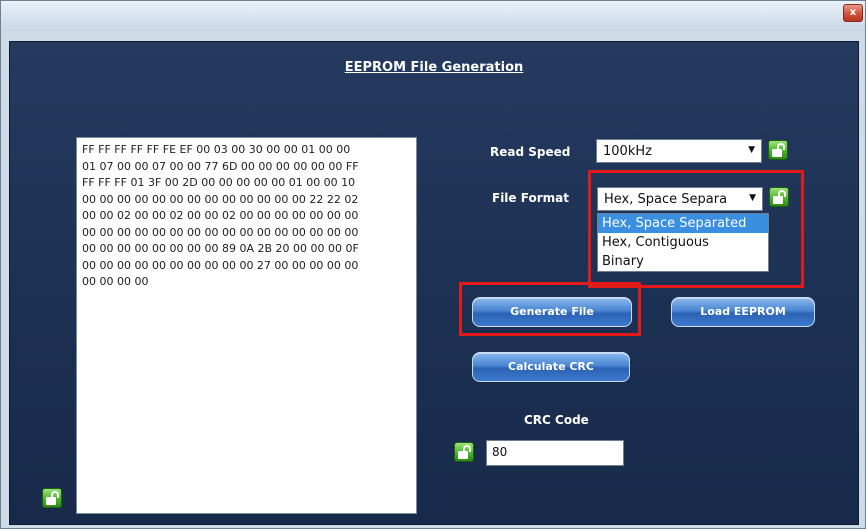 This screenshot has height=529, width=866. What do you see at coordinates (434, 67) in the screenshot?
I see `panel-title: EEPROM File Generation` at bounding box center [434, 67].